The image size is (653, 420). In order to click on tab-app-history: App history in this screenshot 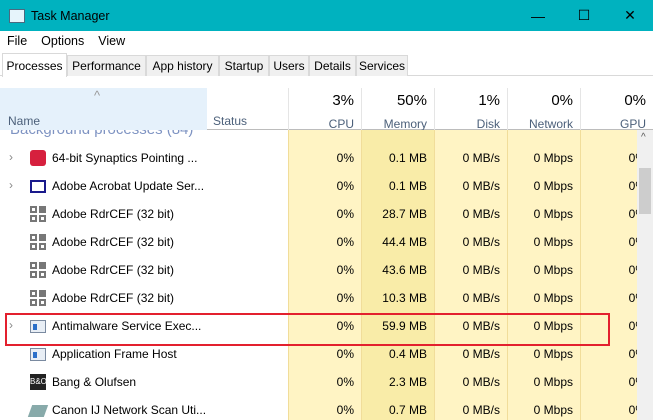, I will do `click(182, 65)`.